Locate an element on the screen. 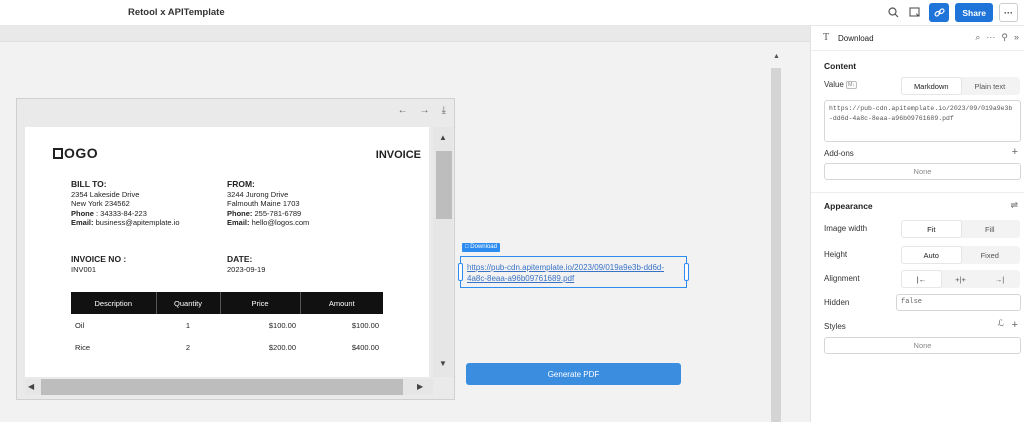 The image size is (1024, 422). pdf-toolbar: ← → ⤓ is located at coordinates (422, 110).